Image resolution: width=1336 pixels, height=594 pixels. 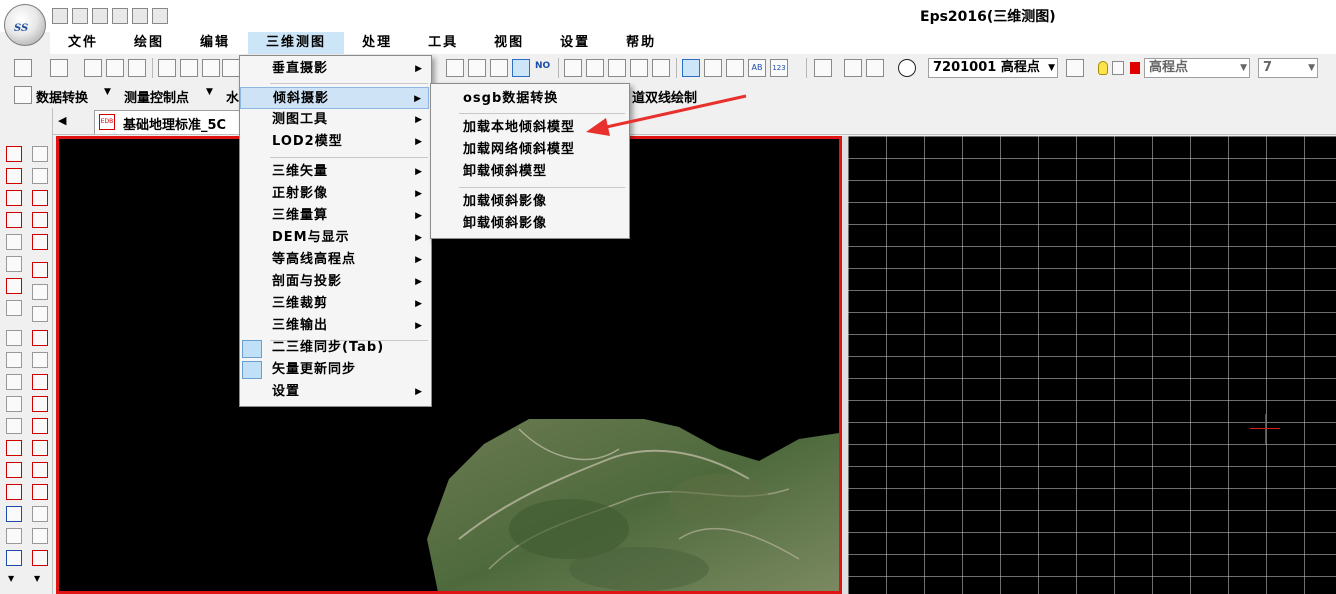 What do you see at coordinates (40, 338) in the screenshot?
I see `diagonal-tool-icon` at bounding box center [40, 338].